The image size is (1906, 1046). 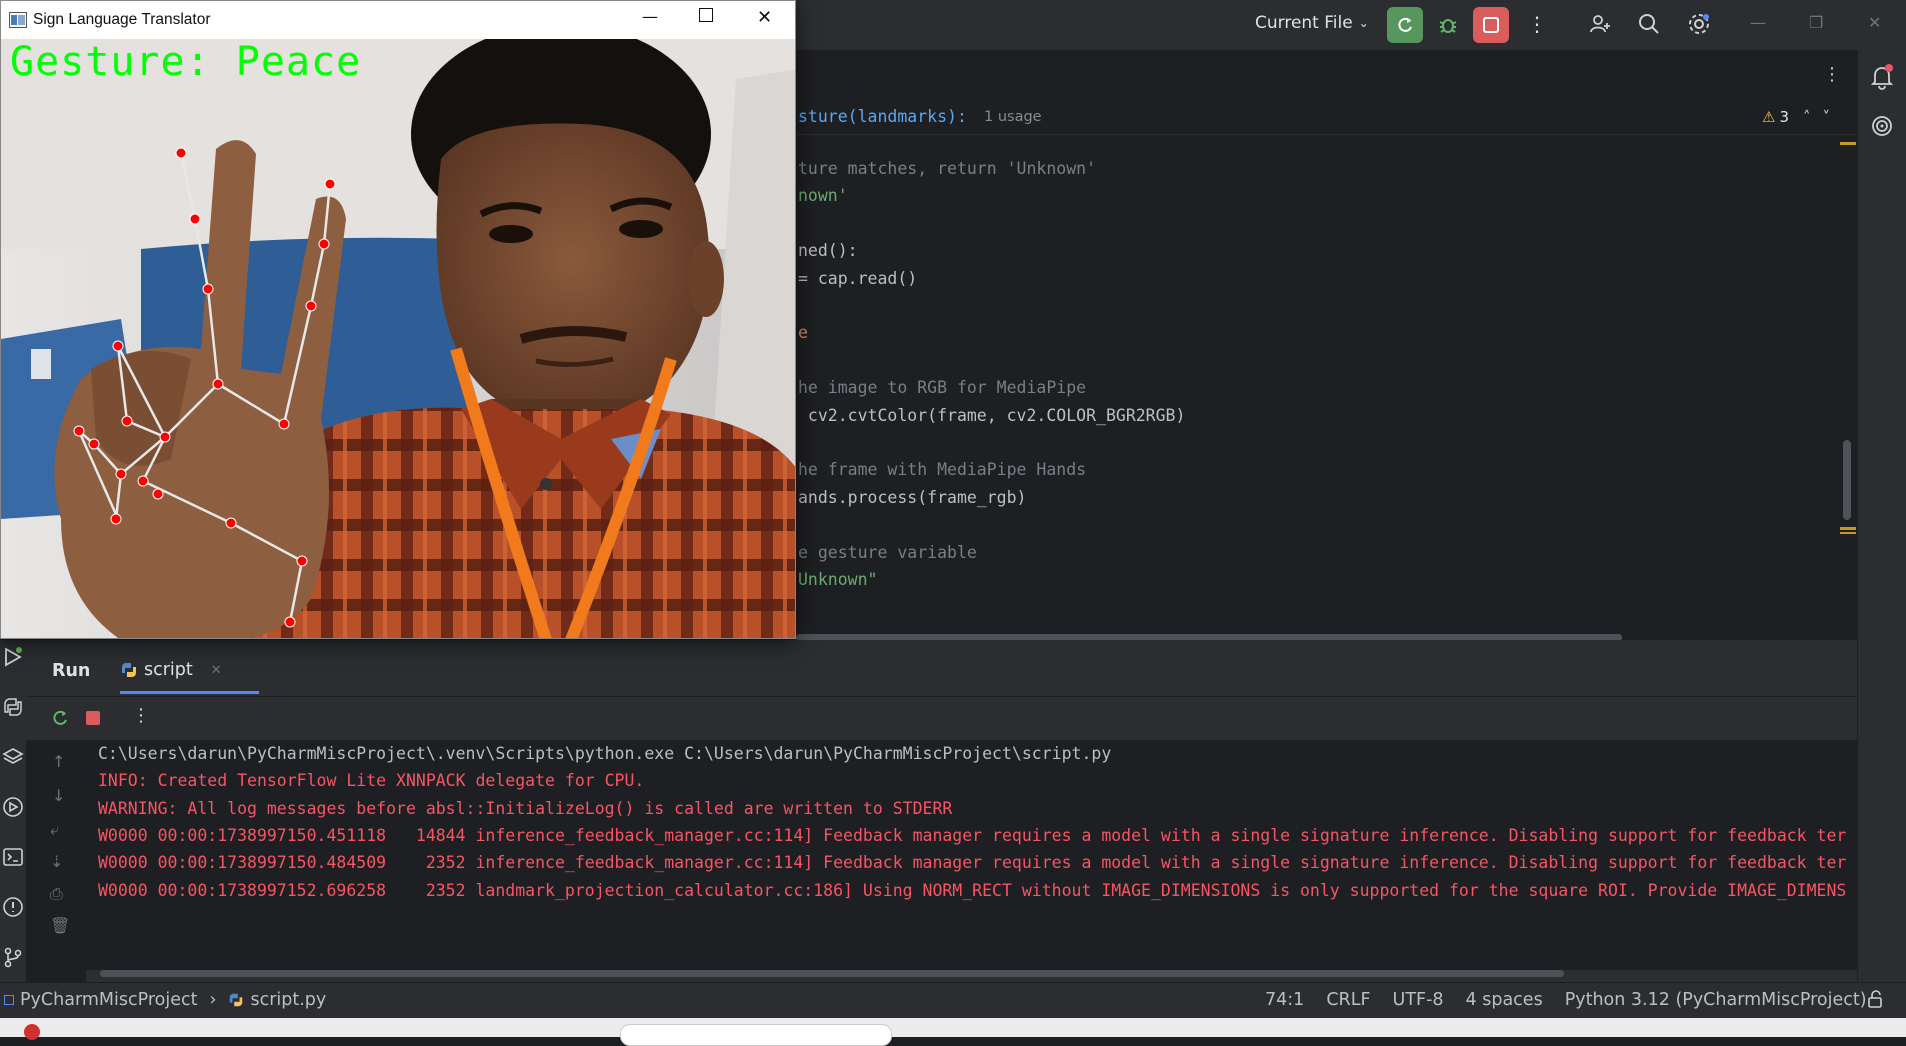 I want to click on code-line: ands.process(frame_rgb), so click(x=912, y=497).